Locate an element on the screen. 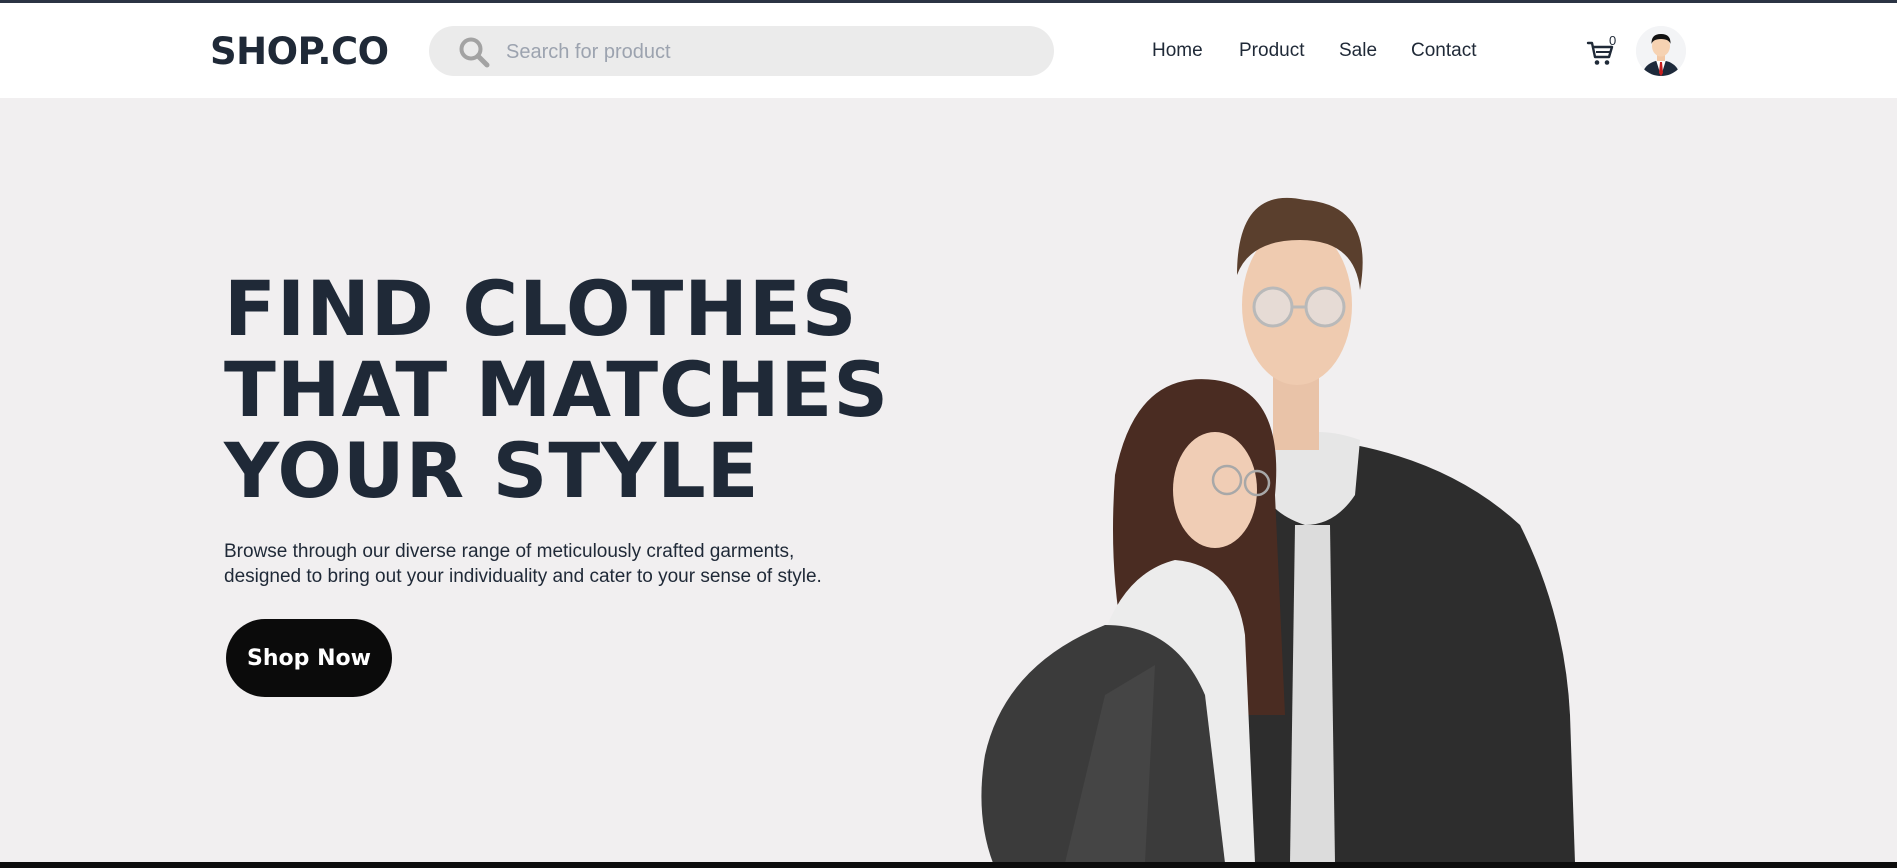 The height and width of the screenshot is (868, 1897). bottom-border is located at coordinates (948, 865).